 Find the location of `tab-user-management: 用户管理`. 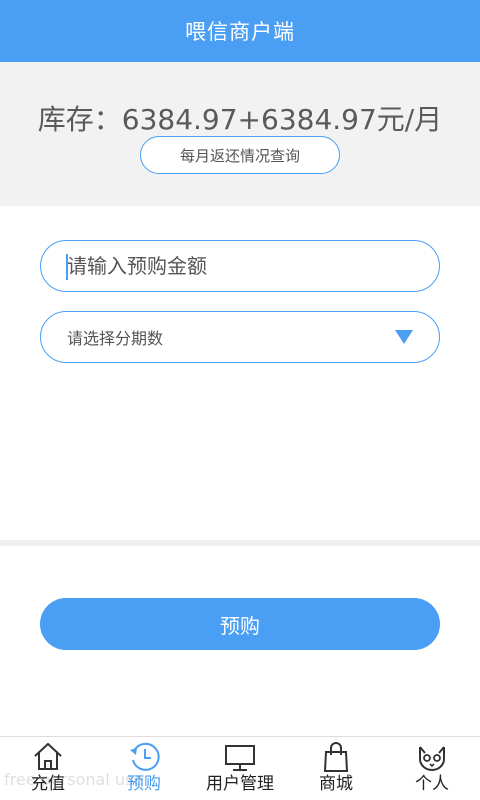

tab-user-management: 用户管理 is located at coordinates (240, 768).